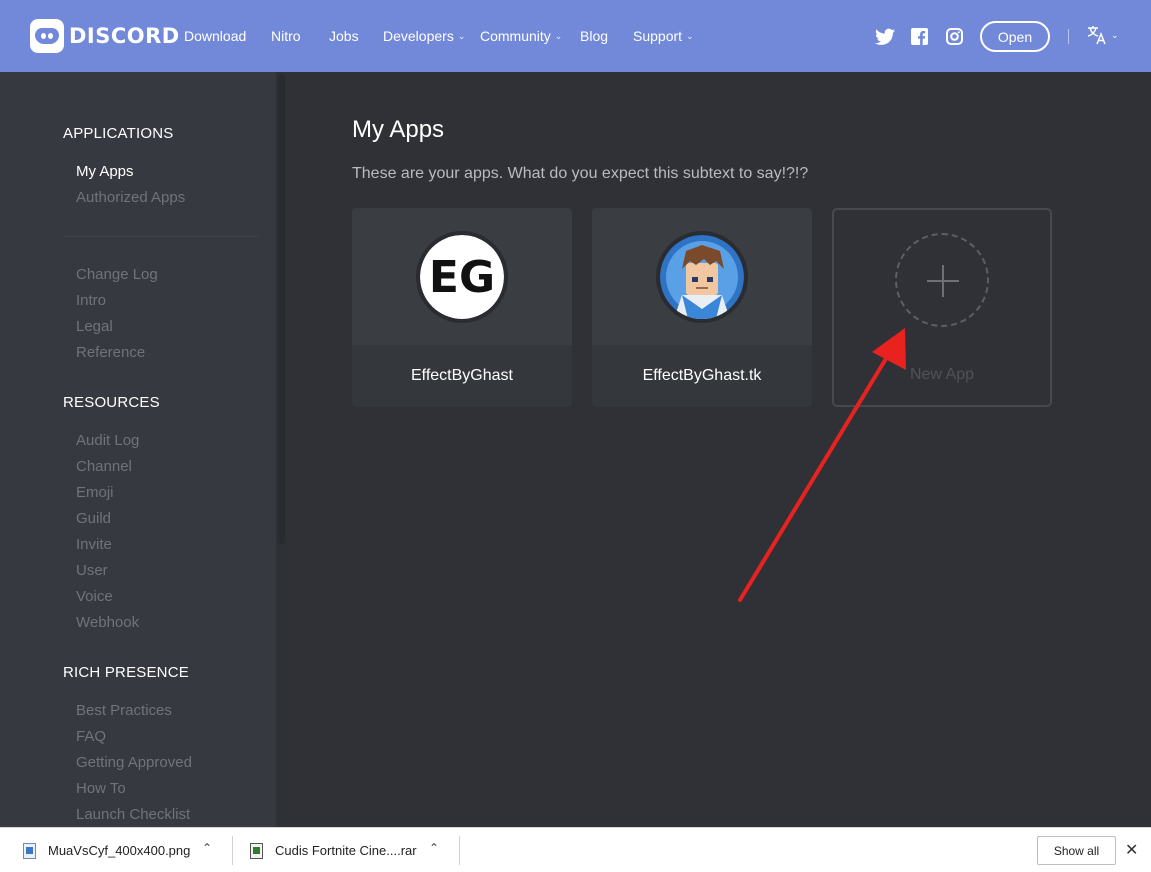  I want to click on sidebar-item-invite: Invite, so click(94, 544).